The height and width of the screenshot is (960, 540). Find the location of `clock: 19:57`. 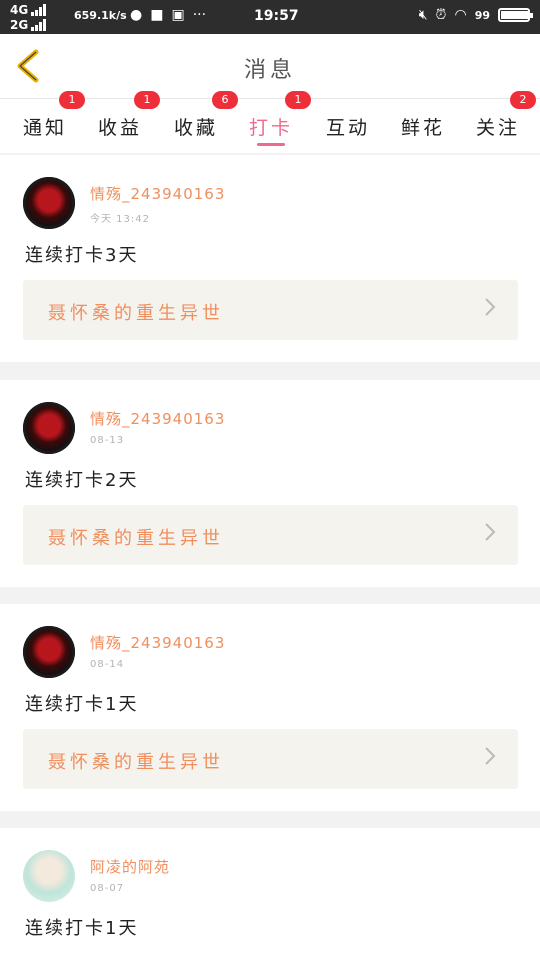

clock: 19:57 is located at coordinates (276, 16).